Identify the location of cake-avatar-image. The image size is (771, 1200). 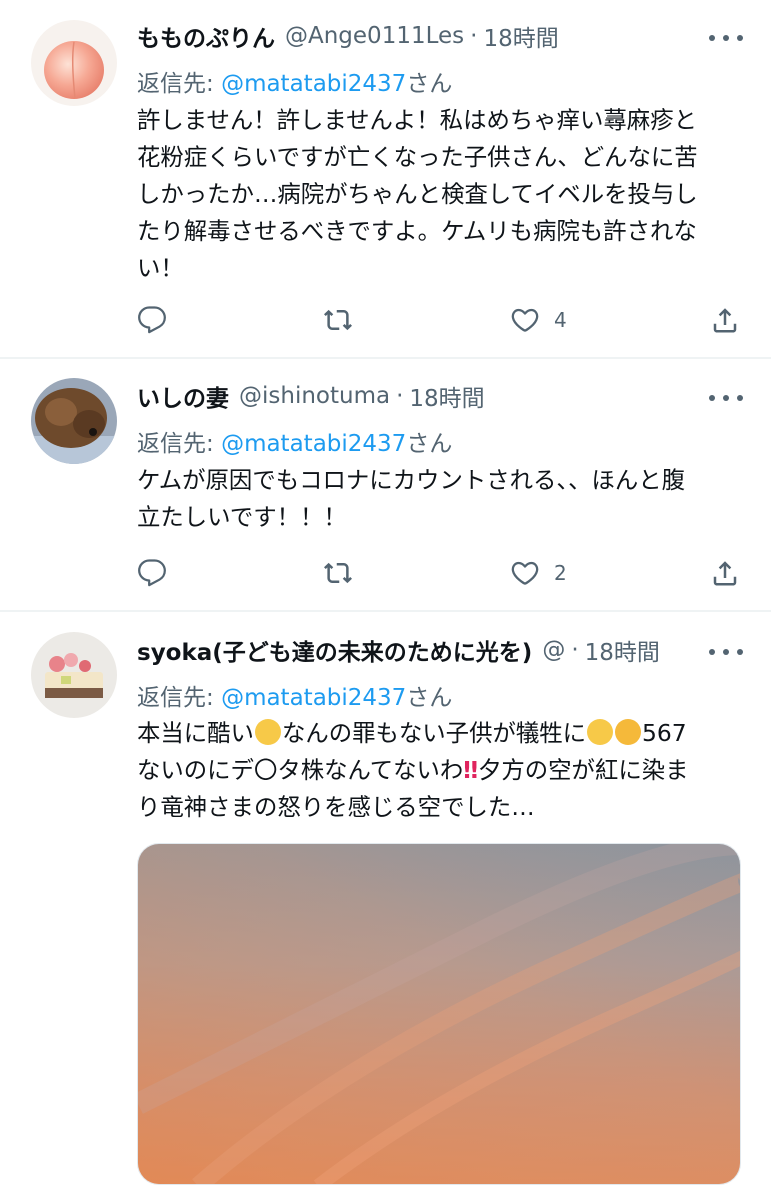
(74, 675).